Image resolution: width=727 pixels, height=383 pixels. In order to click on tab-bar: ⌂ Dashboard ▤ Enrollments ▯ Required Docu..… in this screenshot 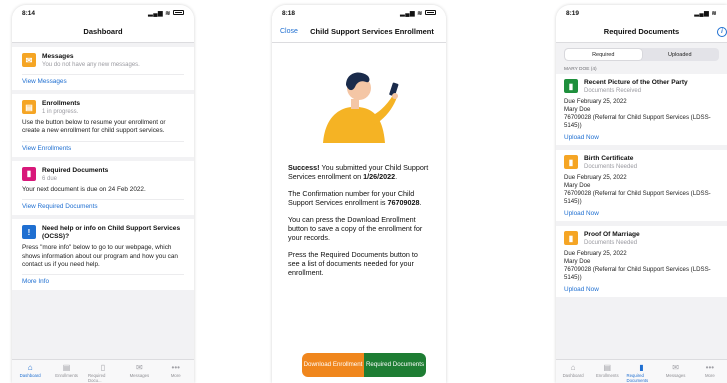, I will do `click(103, 371)`.